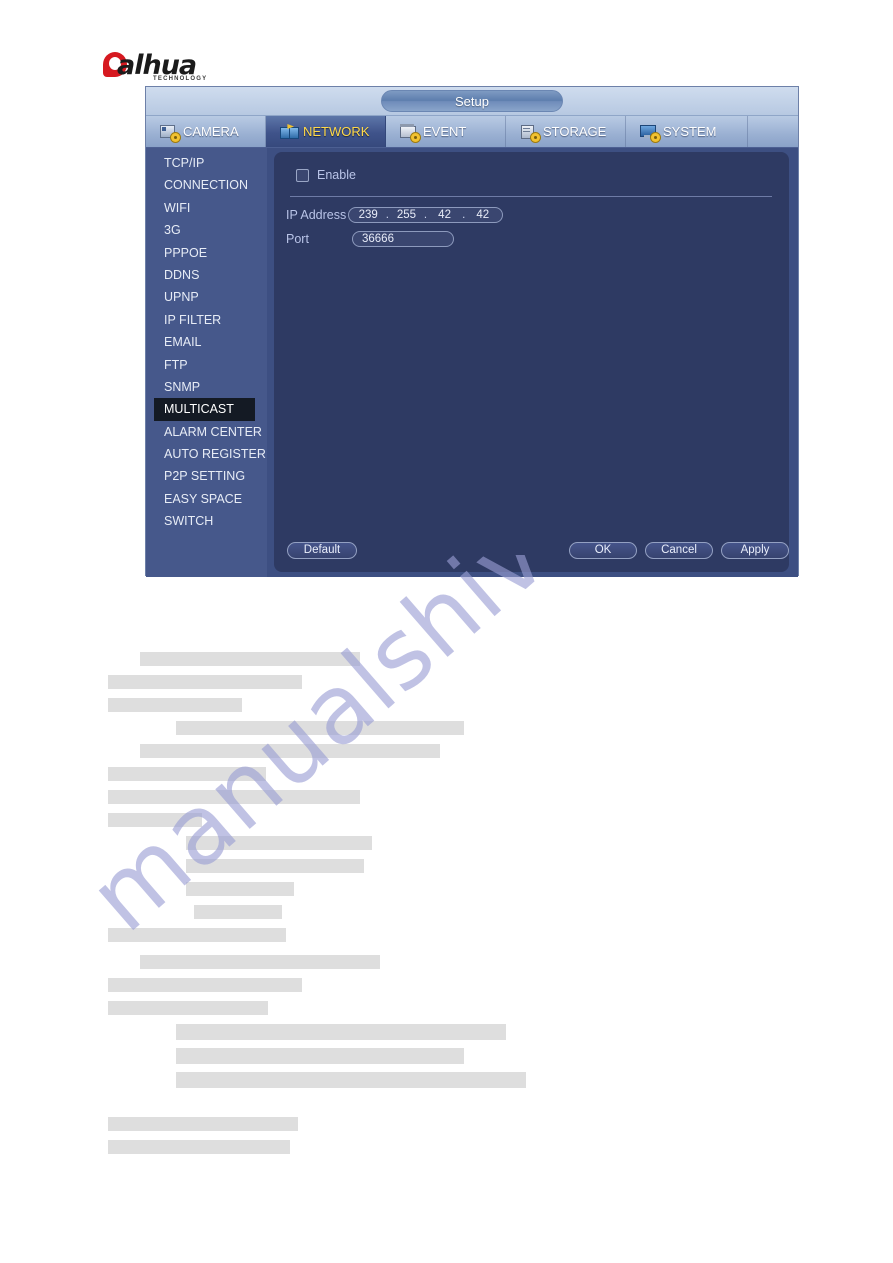 The height and width of the screenshot is (1263, 893). Describe the element at coordinates (575, 131) in the screenshot. I see `tab-storage-label: STORAGE` at that location.